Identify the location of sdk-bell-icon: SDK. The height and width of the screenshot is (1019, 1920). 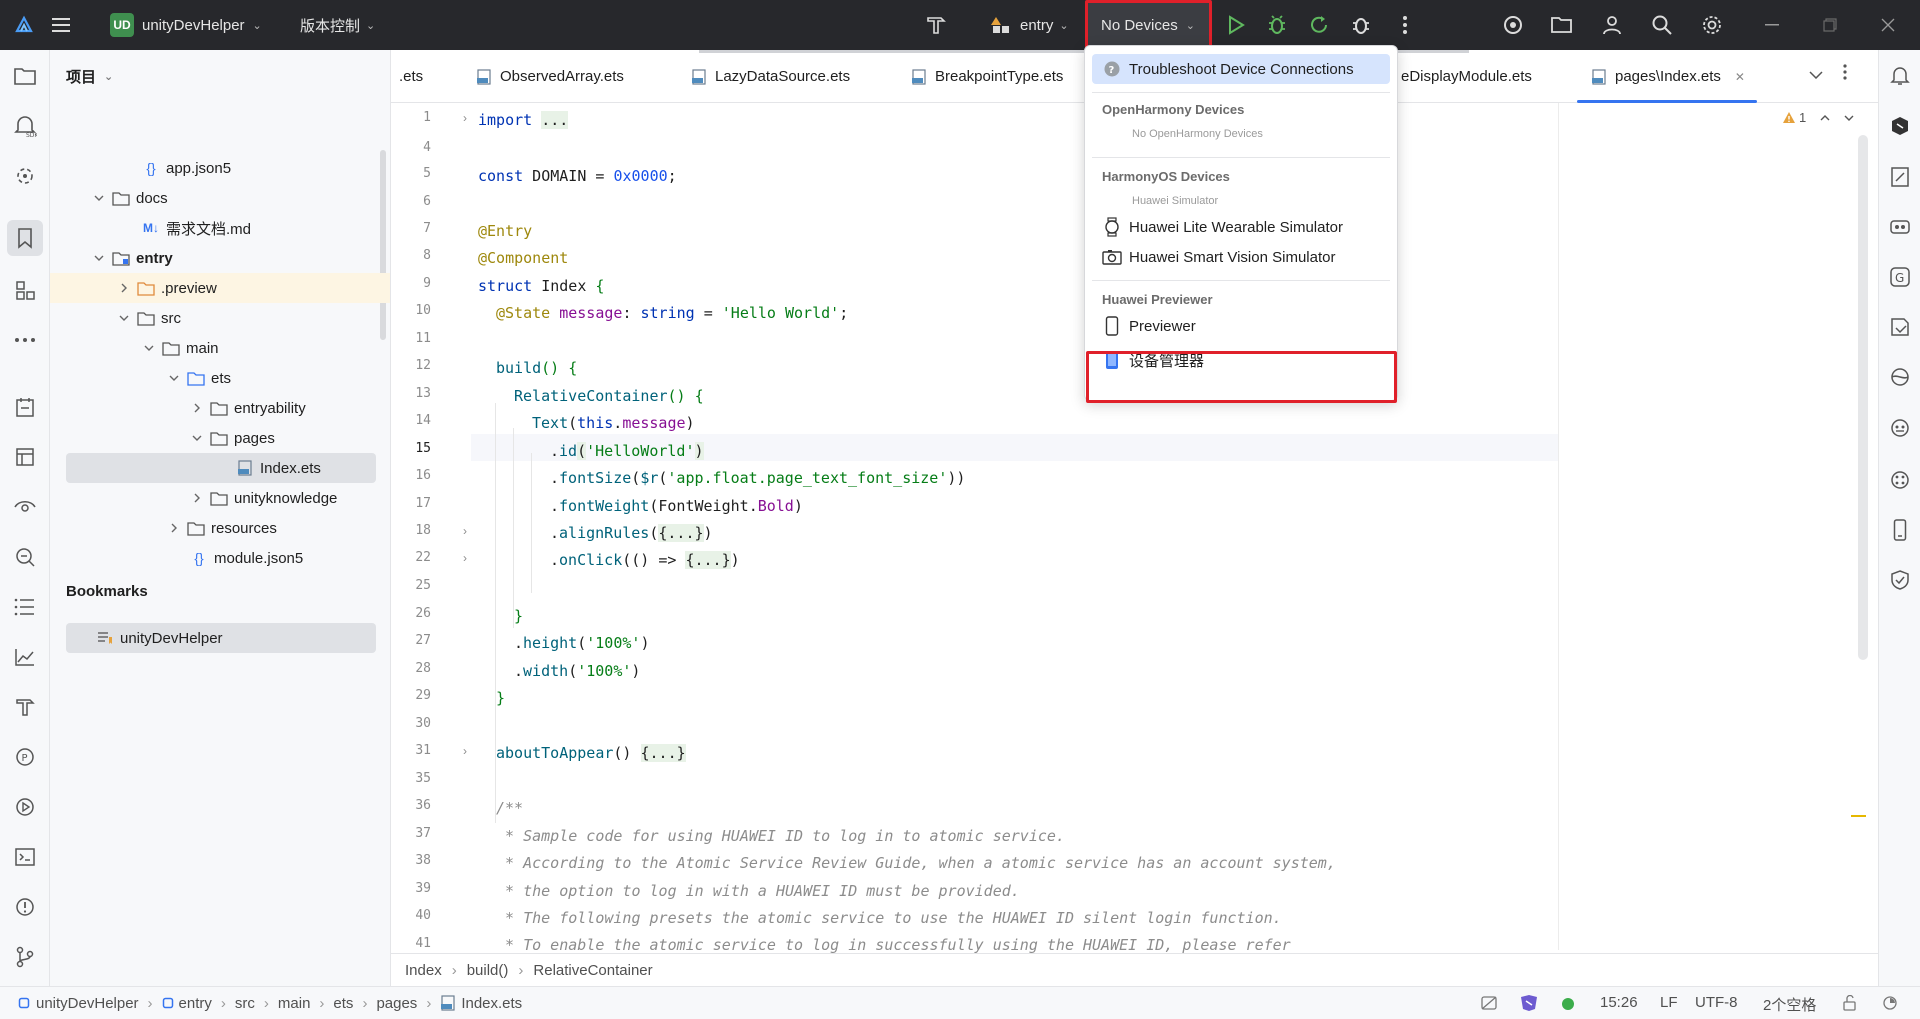
(25, 126).